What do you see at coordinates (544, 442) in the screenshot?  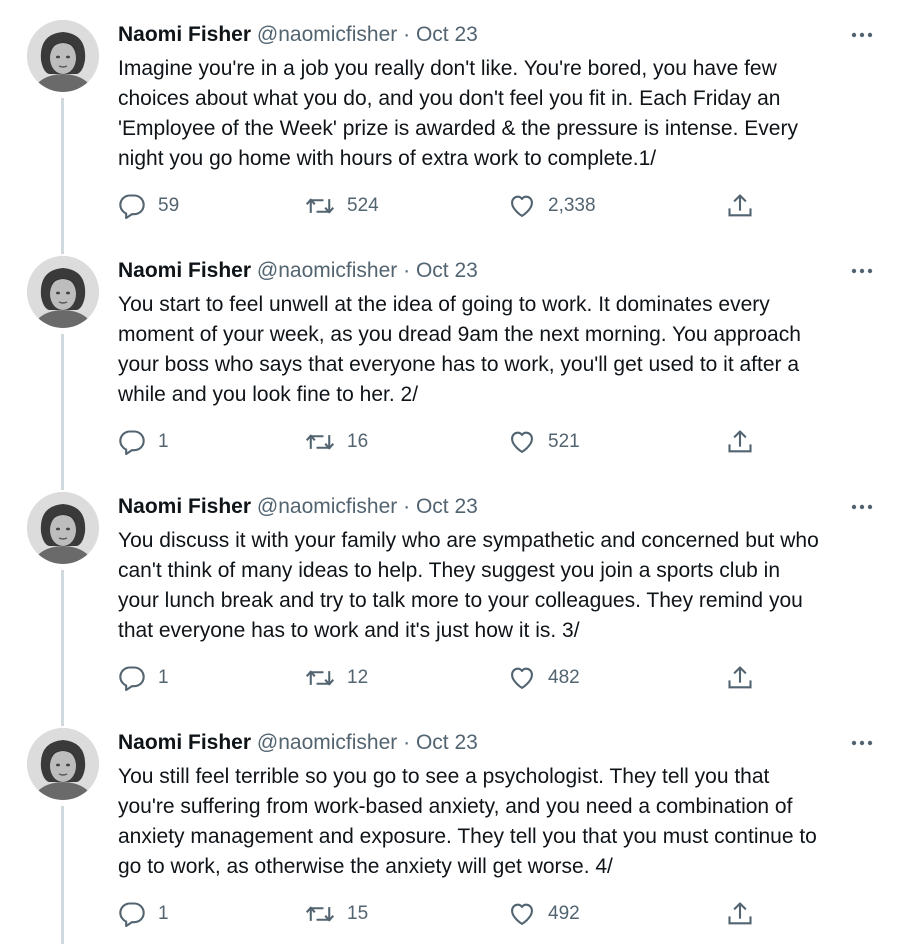 I see `like-button: 521` at bounding box center [544, 442].